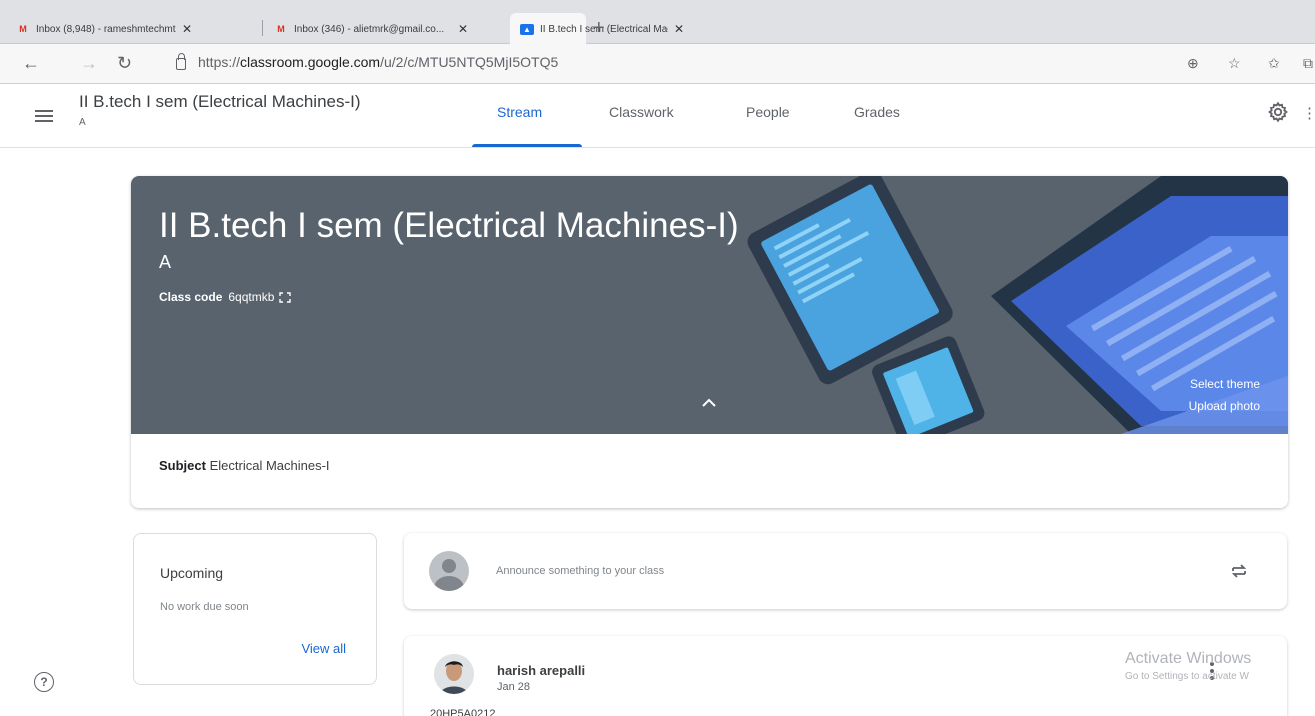 This screenshot has width=1315, height=716. Describe the element at coordinates (1308, 113) in the screenshot. I see `apps-grid-icon: ⋮⋮` at that location.